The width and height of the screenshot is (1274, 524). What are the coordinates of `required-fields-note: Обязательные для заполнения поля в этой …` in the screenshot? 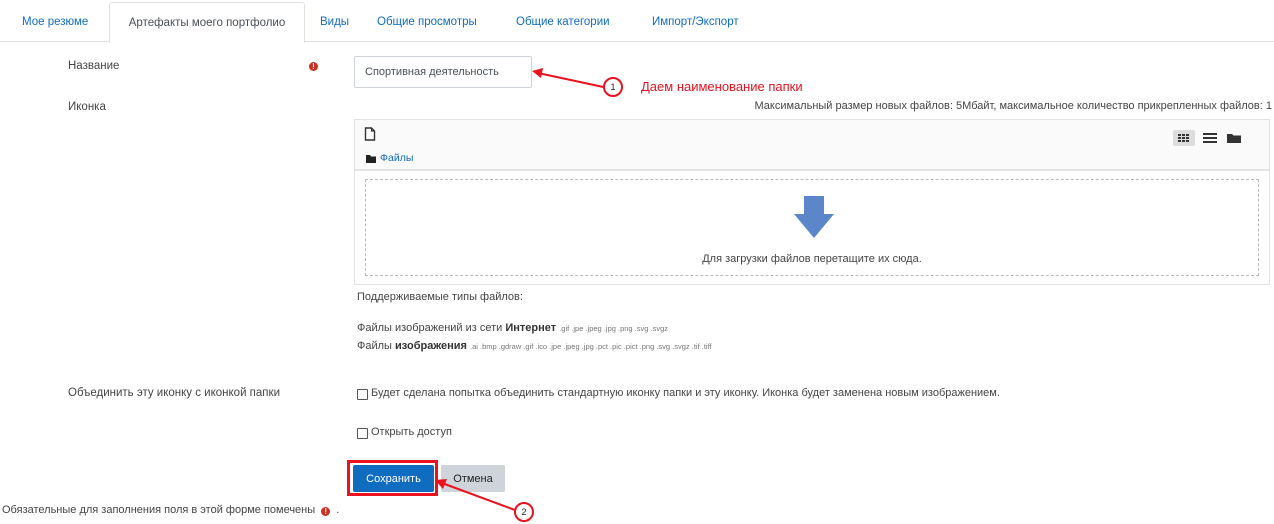 It's located at (171, 510).